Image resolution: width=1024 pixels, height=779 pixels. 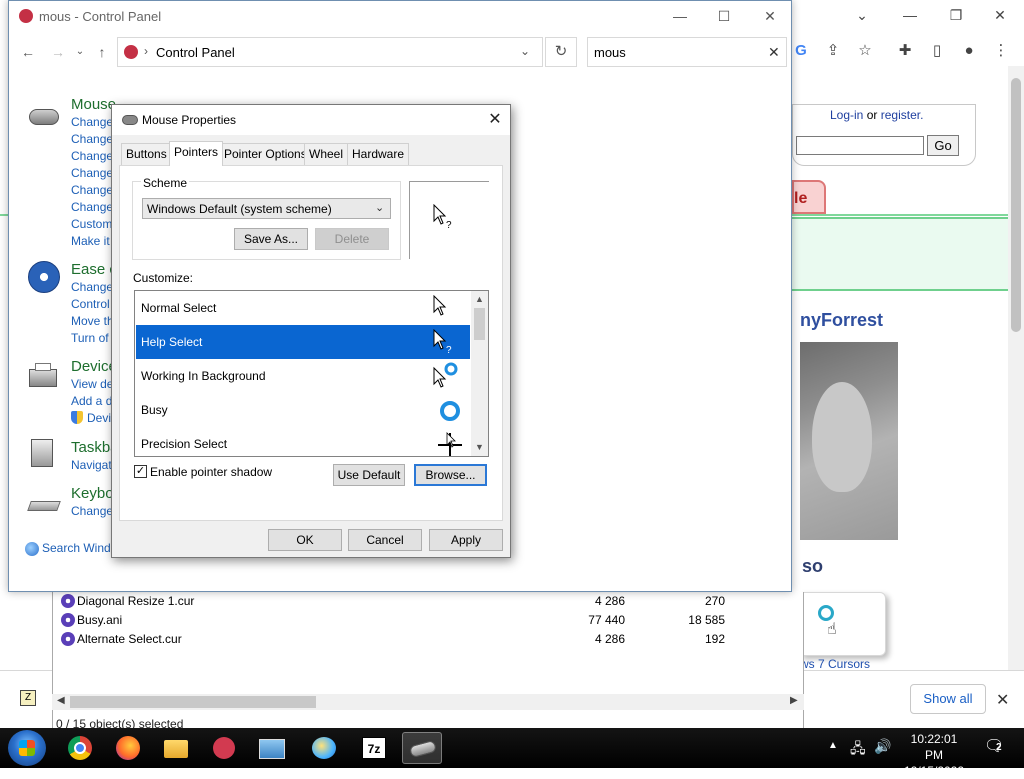 What do you see at coordinates (44, 508) in the screenshot?
I see `keyboard-icon` at bounding box center [44, 508].